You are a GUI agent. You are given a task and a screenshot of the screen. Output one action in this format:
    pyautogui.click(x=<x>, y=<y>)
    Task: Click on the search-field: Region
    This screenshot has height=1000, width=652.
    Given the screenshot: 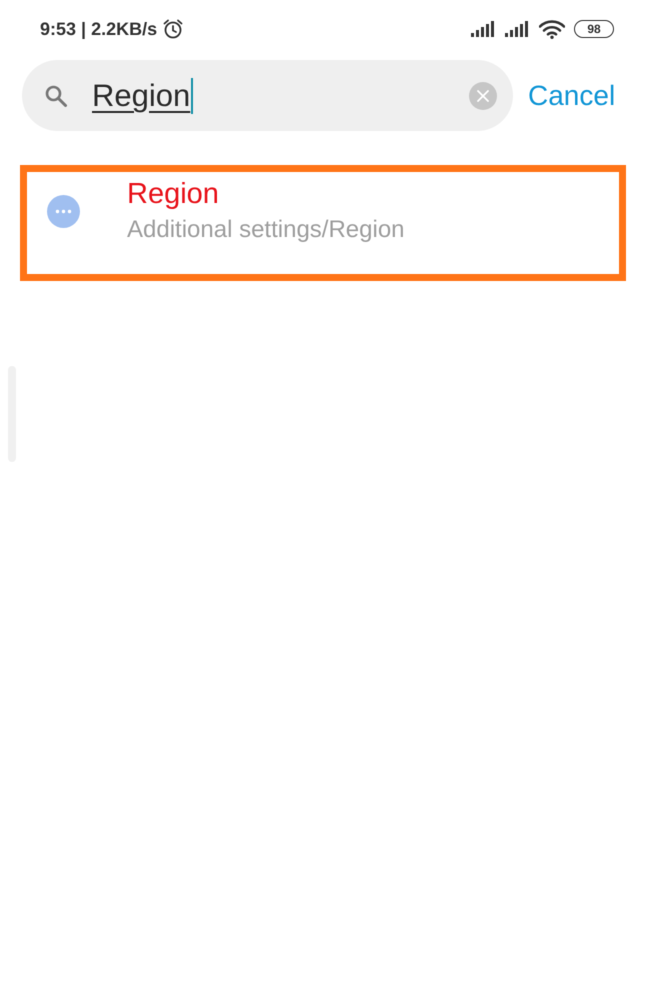 What is the action you would take?
    pyautogui.click(x=267, y=95)
    